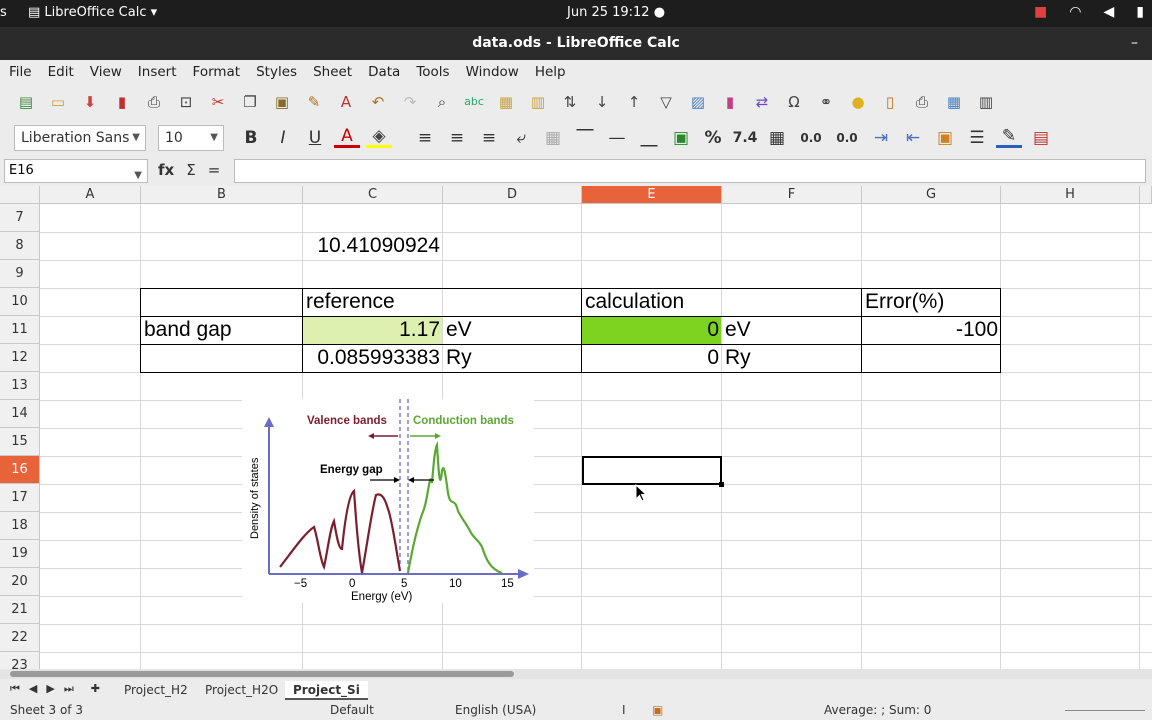  I want to click on sort-ascending-icon: ↓, so click(602, 102).